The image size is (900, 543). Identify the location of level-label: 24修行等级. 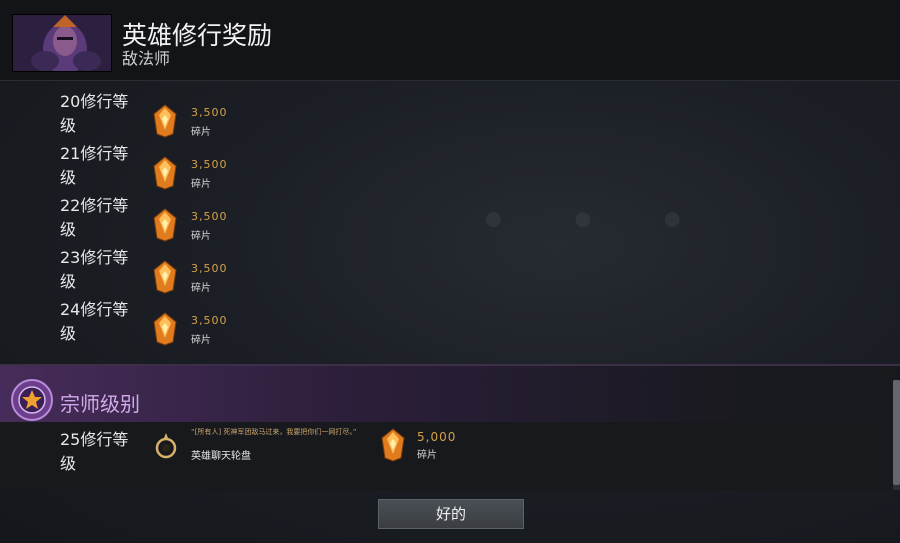
(94, 321).